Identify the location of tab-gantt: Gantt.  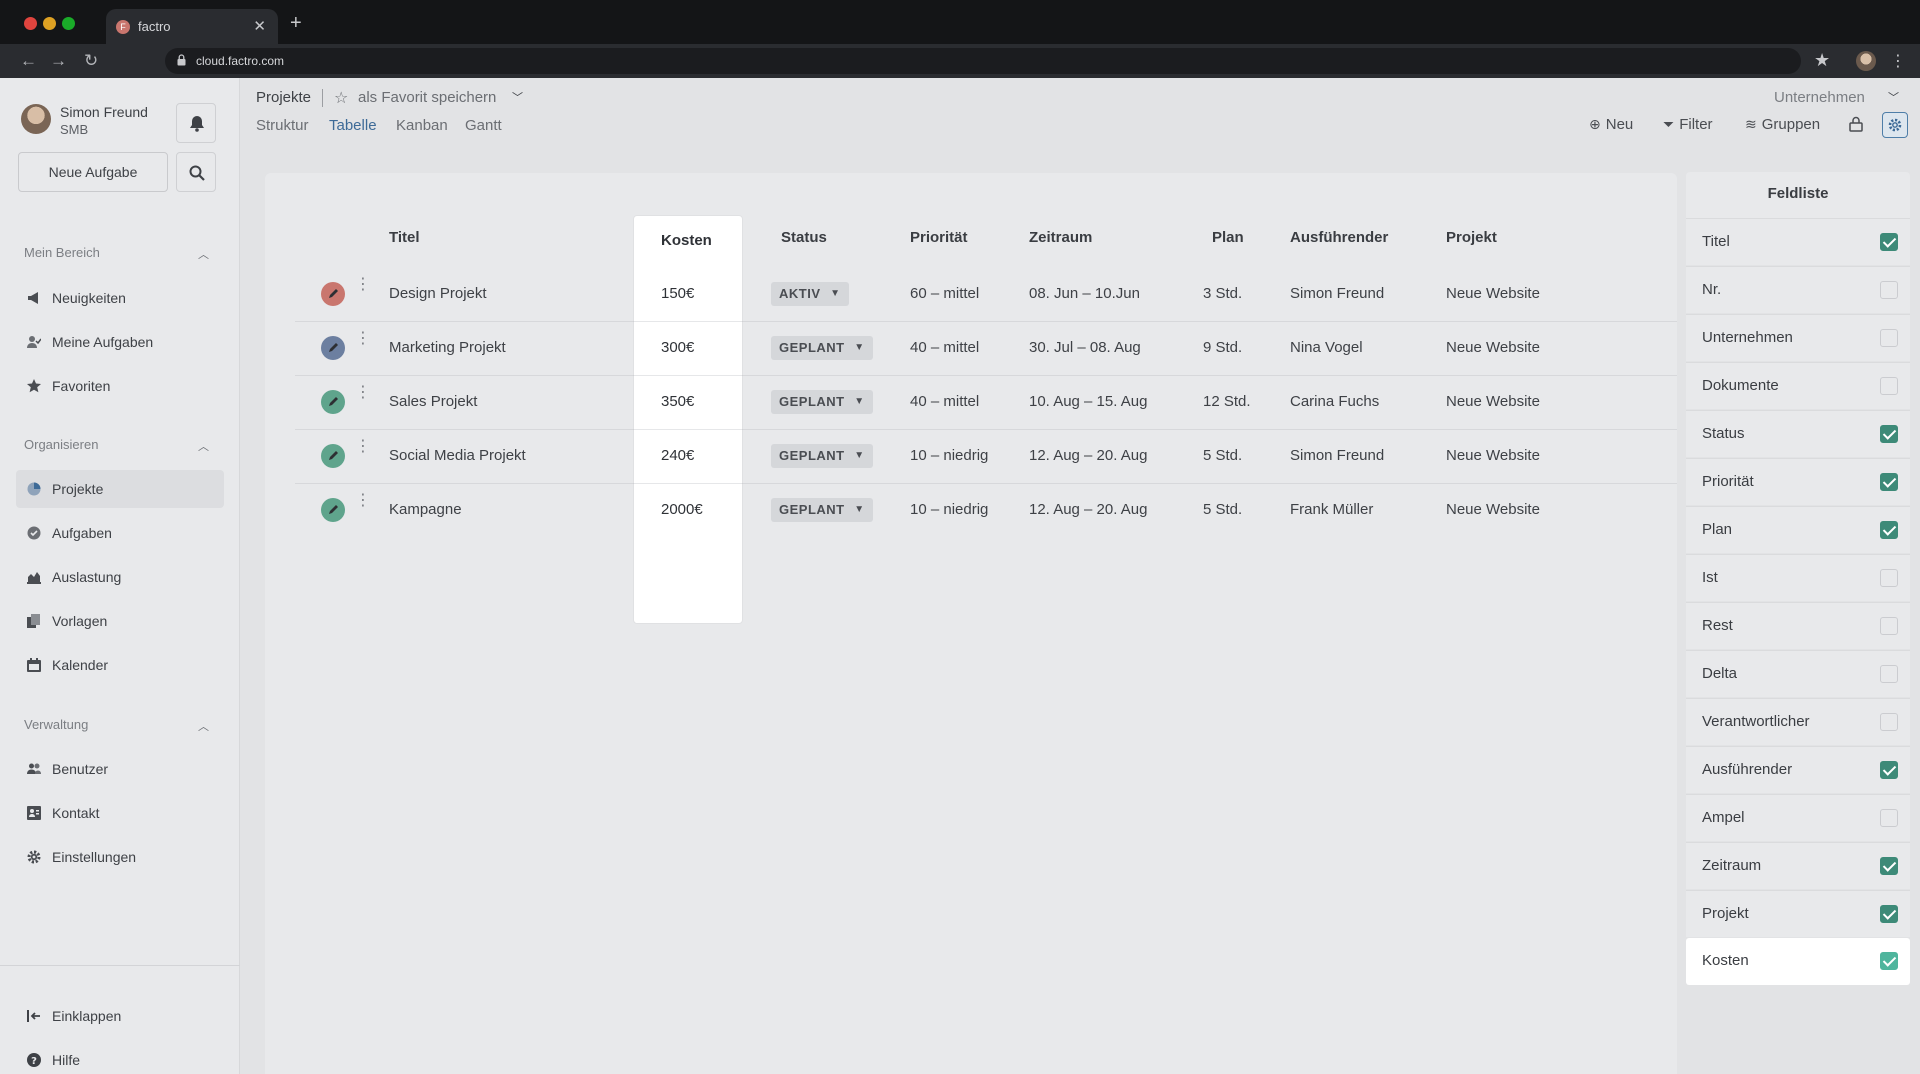
(483, 125).